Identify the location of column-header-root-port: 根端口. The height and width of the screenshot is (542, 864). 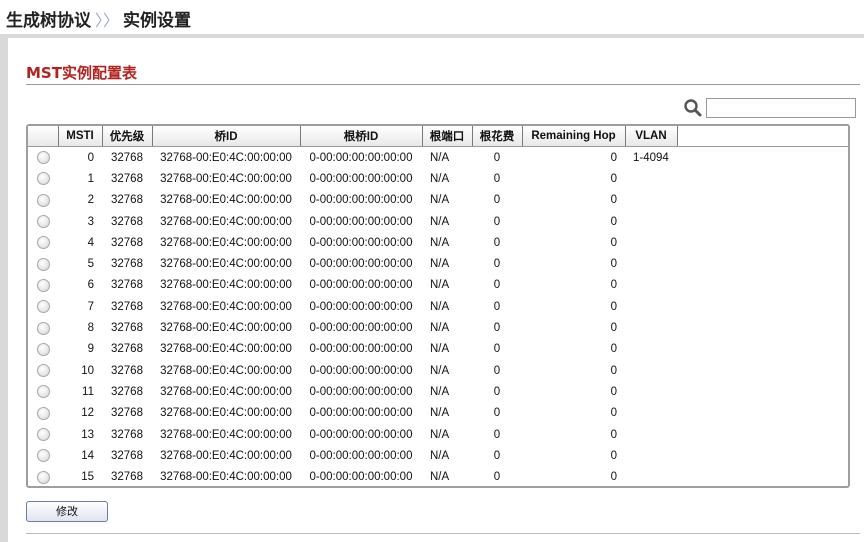
(447, 136).